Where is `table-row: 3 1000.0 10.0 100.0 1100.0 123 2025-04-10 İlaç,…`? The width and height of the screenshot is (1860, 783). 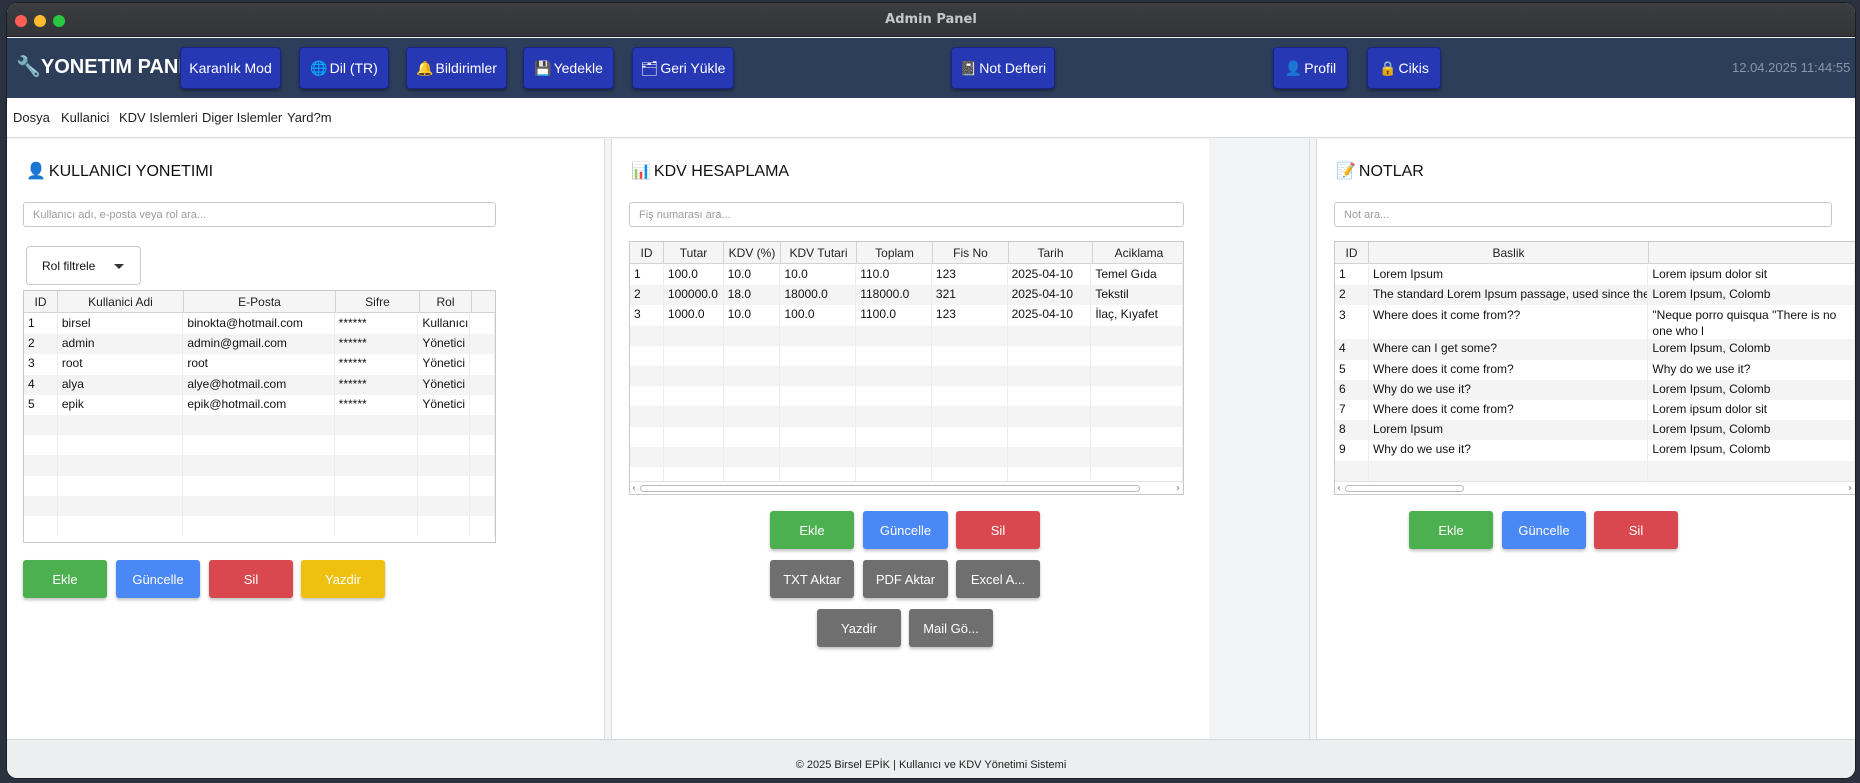
table-row: 3 1000.0 10.0 100.0 1100.0 123 2025-04-10 İlaç,… is located at coordinates (906, 315).